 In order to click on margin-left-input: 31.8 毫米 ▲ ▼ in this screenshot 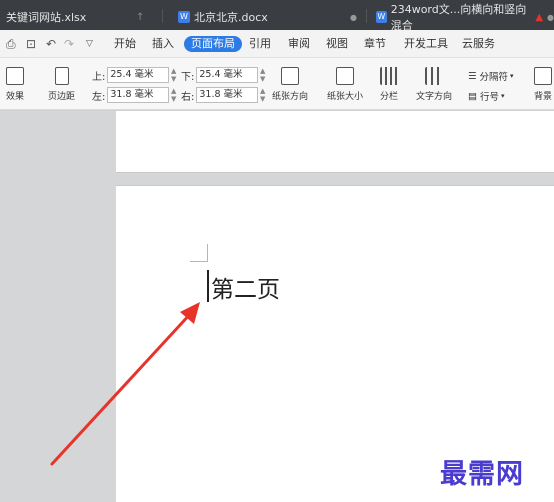, I will do `click(141, 95)`.